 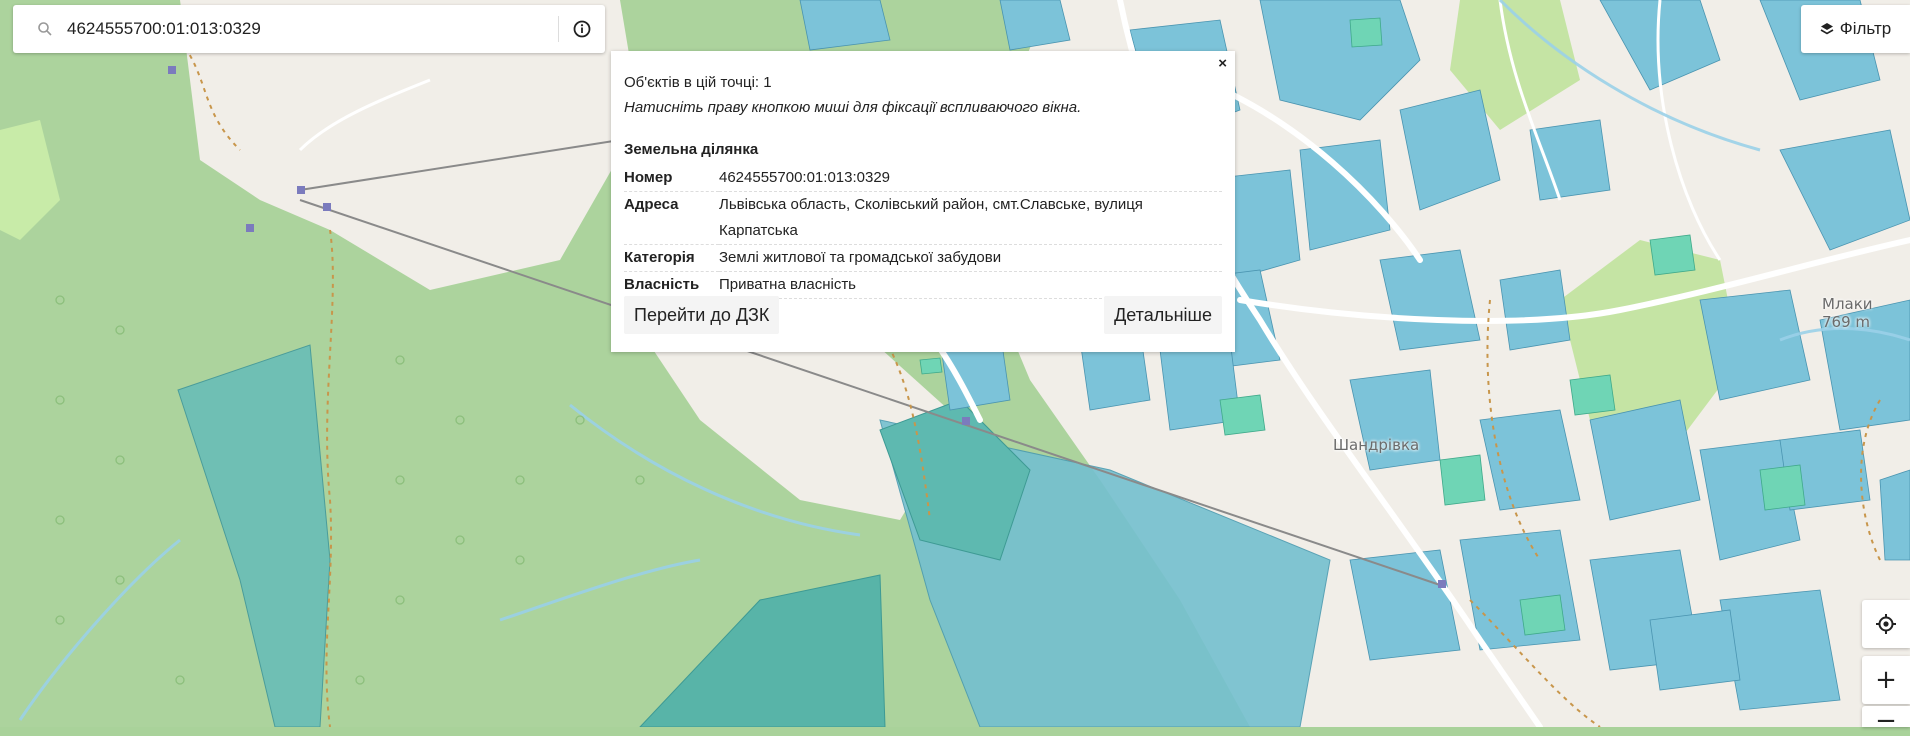 I want to click on table-row: Номер 4624555700:01:013:0329, so click(x=923, y=178).